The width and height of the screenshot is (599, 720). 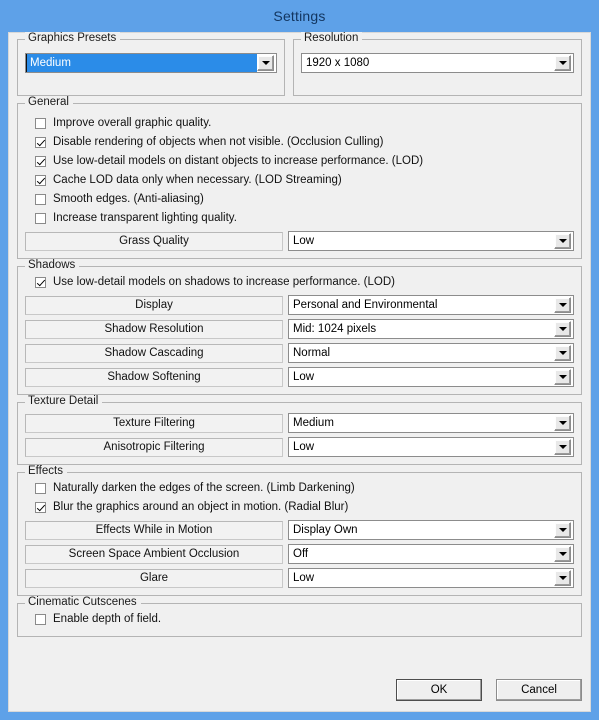 I want to click on graphics-presets-combo: Medium, so click(x=151, y=63).